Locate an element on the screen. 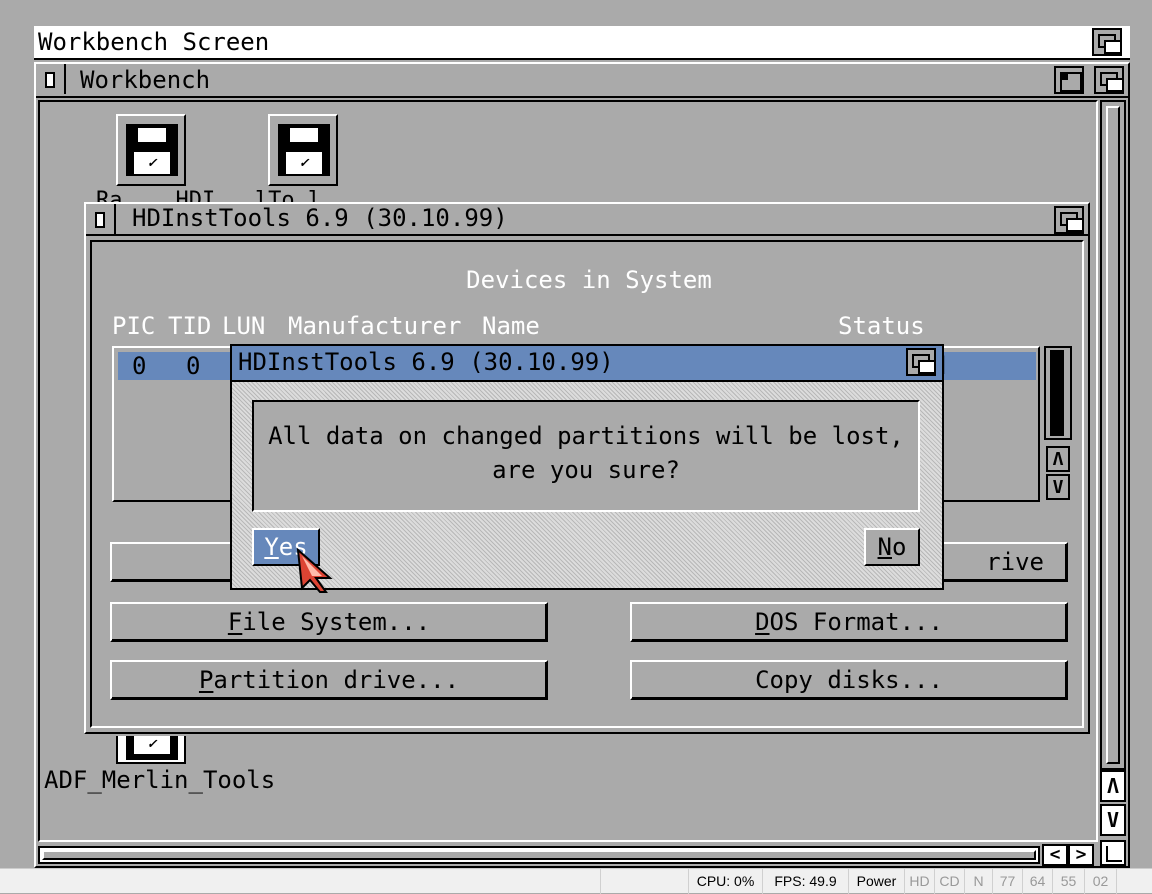 Image resolution: width=1152 pixels, height=894 pixels. size-gadget is located at coordinates (1113, 853).